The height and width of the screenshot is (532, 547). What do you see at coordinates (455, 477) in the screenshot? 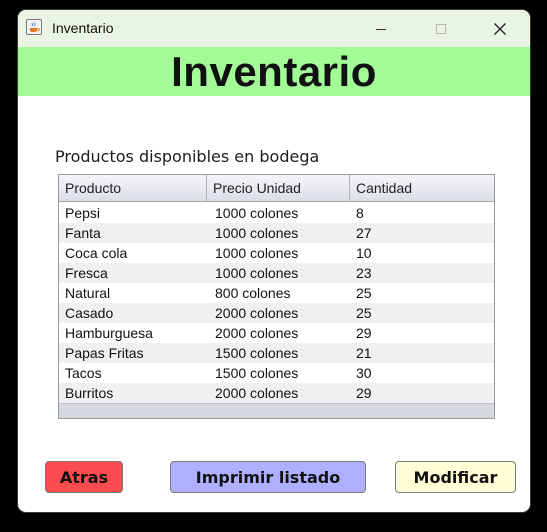
I see `modify-button: Modificar` at bounding box center [455, 477].